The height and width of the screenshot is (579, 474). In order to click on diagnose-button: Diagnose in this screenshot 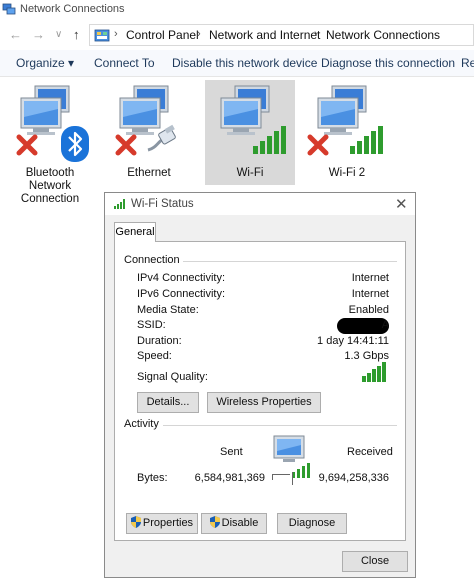, I will do `click(312, 523)`.